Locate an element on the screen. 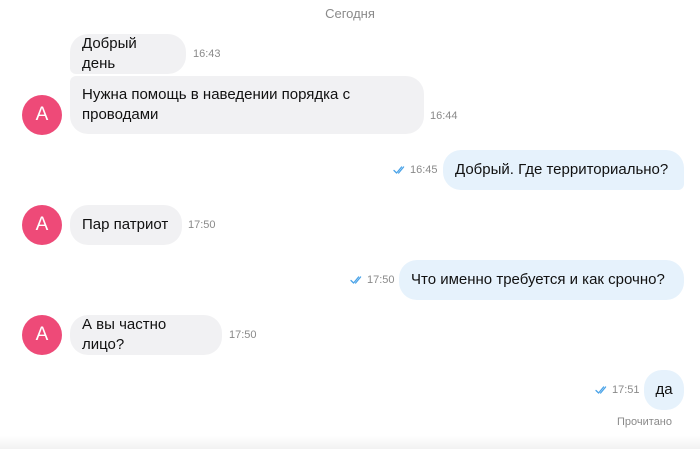 The width and height of the screenshot is (700, 449). message-text: да is located at coordinates (664, 389).